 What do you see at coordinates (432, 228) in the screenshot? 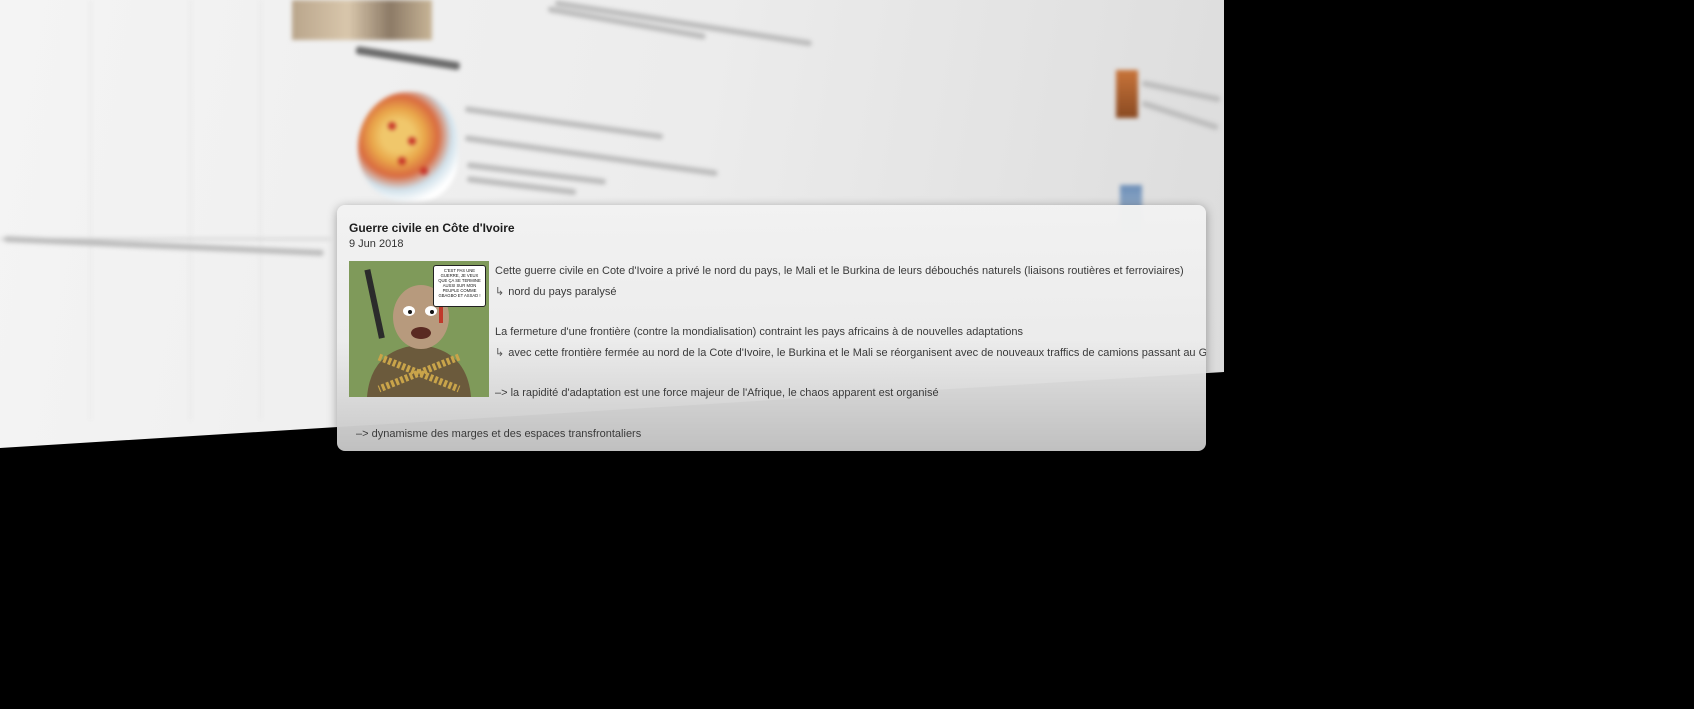
I see `event-title: Guerre civile en Côte d'Ivoire` at bounding box center [432, 228].